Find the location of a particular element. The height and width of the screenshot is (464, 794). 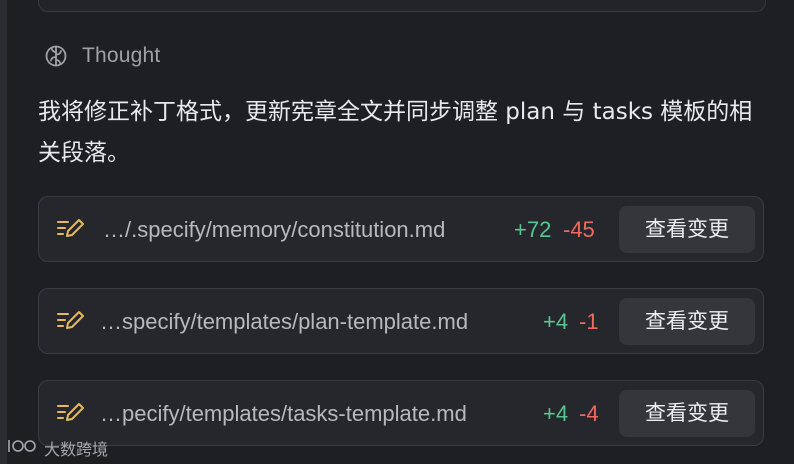

deletions-count: -4 is located at coordinates (589, 413).